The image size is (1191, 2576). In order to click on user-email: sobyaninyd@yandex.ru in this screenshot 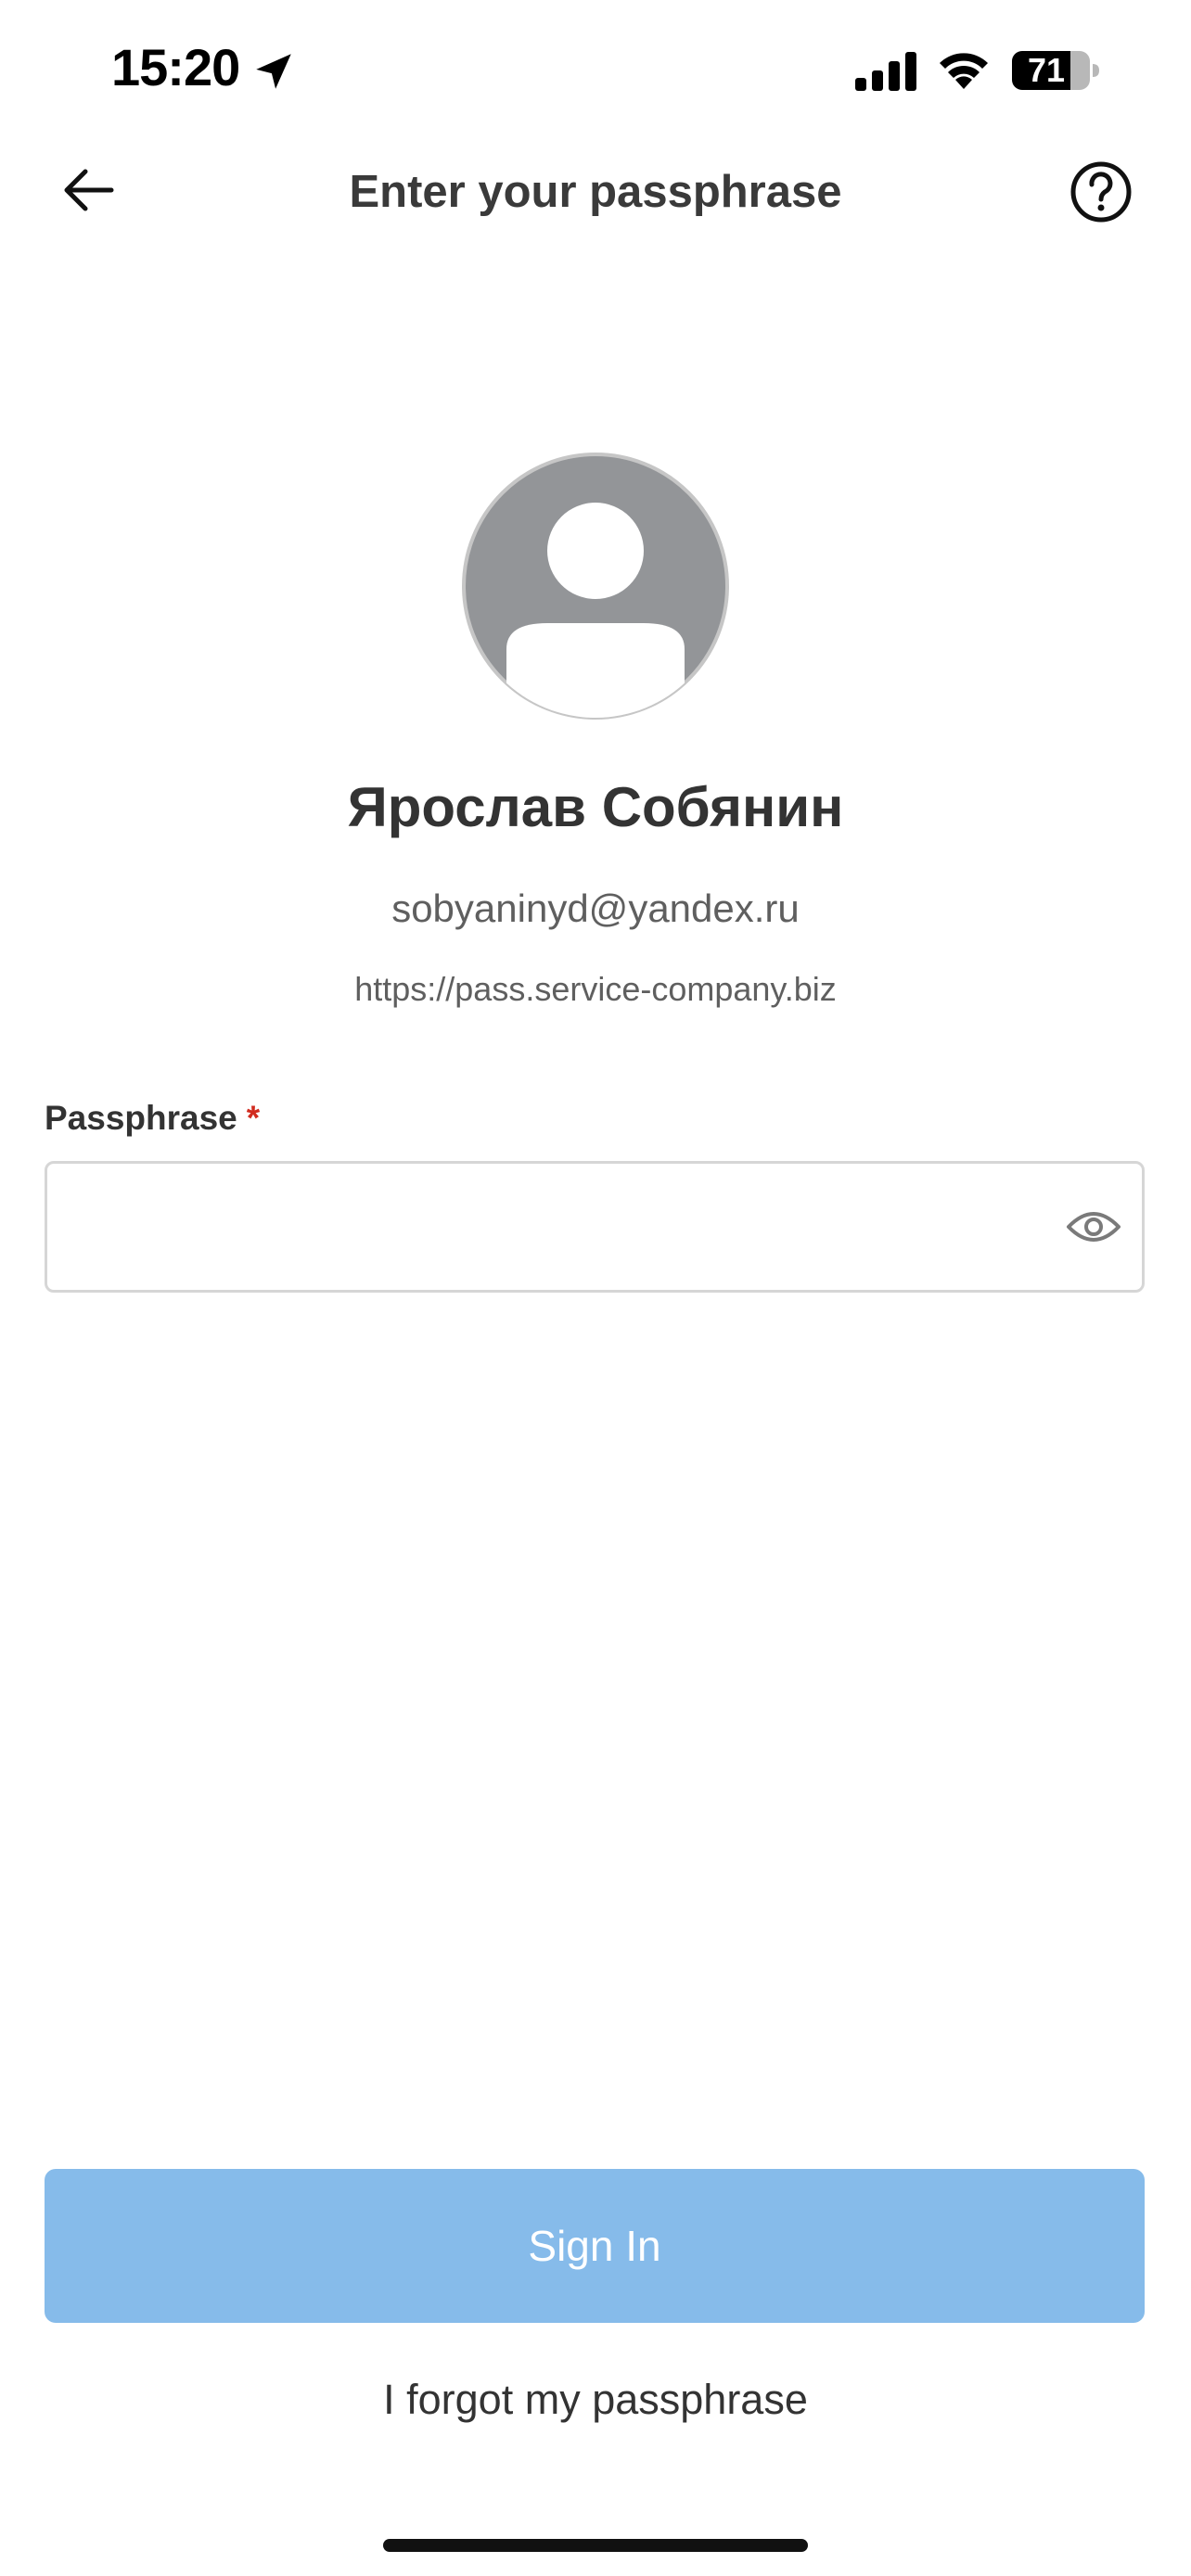, I will do `click(595, 908)`.